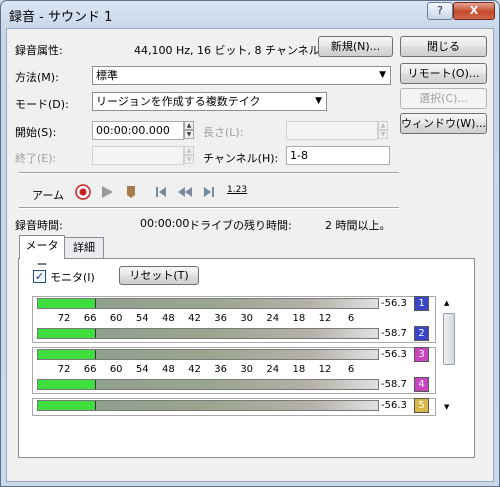  I want to click on scroll-down-icon: ▼, so click(446, 407).